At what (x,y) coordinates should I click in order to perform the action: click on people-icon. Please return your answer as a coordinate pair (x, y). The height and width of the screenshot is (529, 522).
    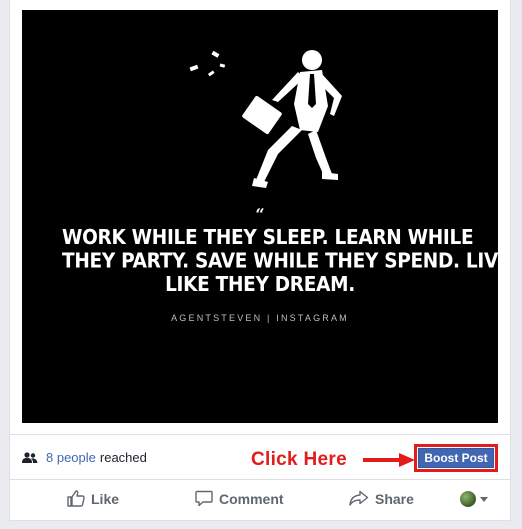
    Looking at the image, I should click on (30, 457).